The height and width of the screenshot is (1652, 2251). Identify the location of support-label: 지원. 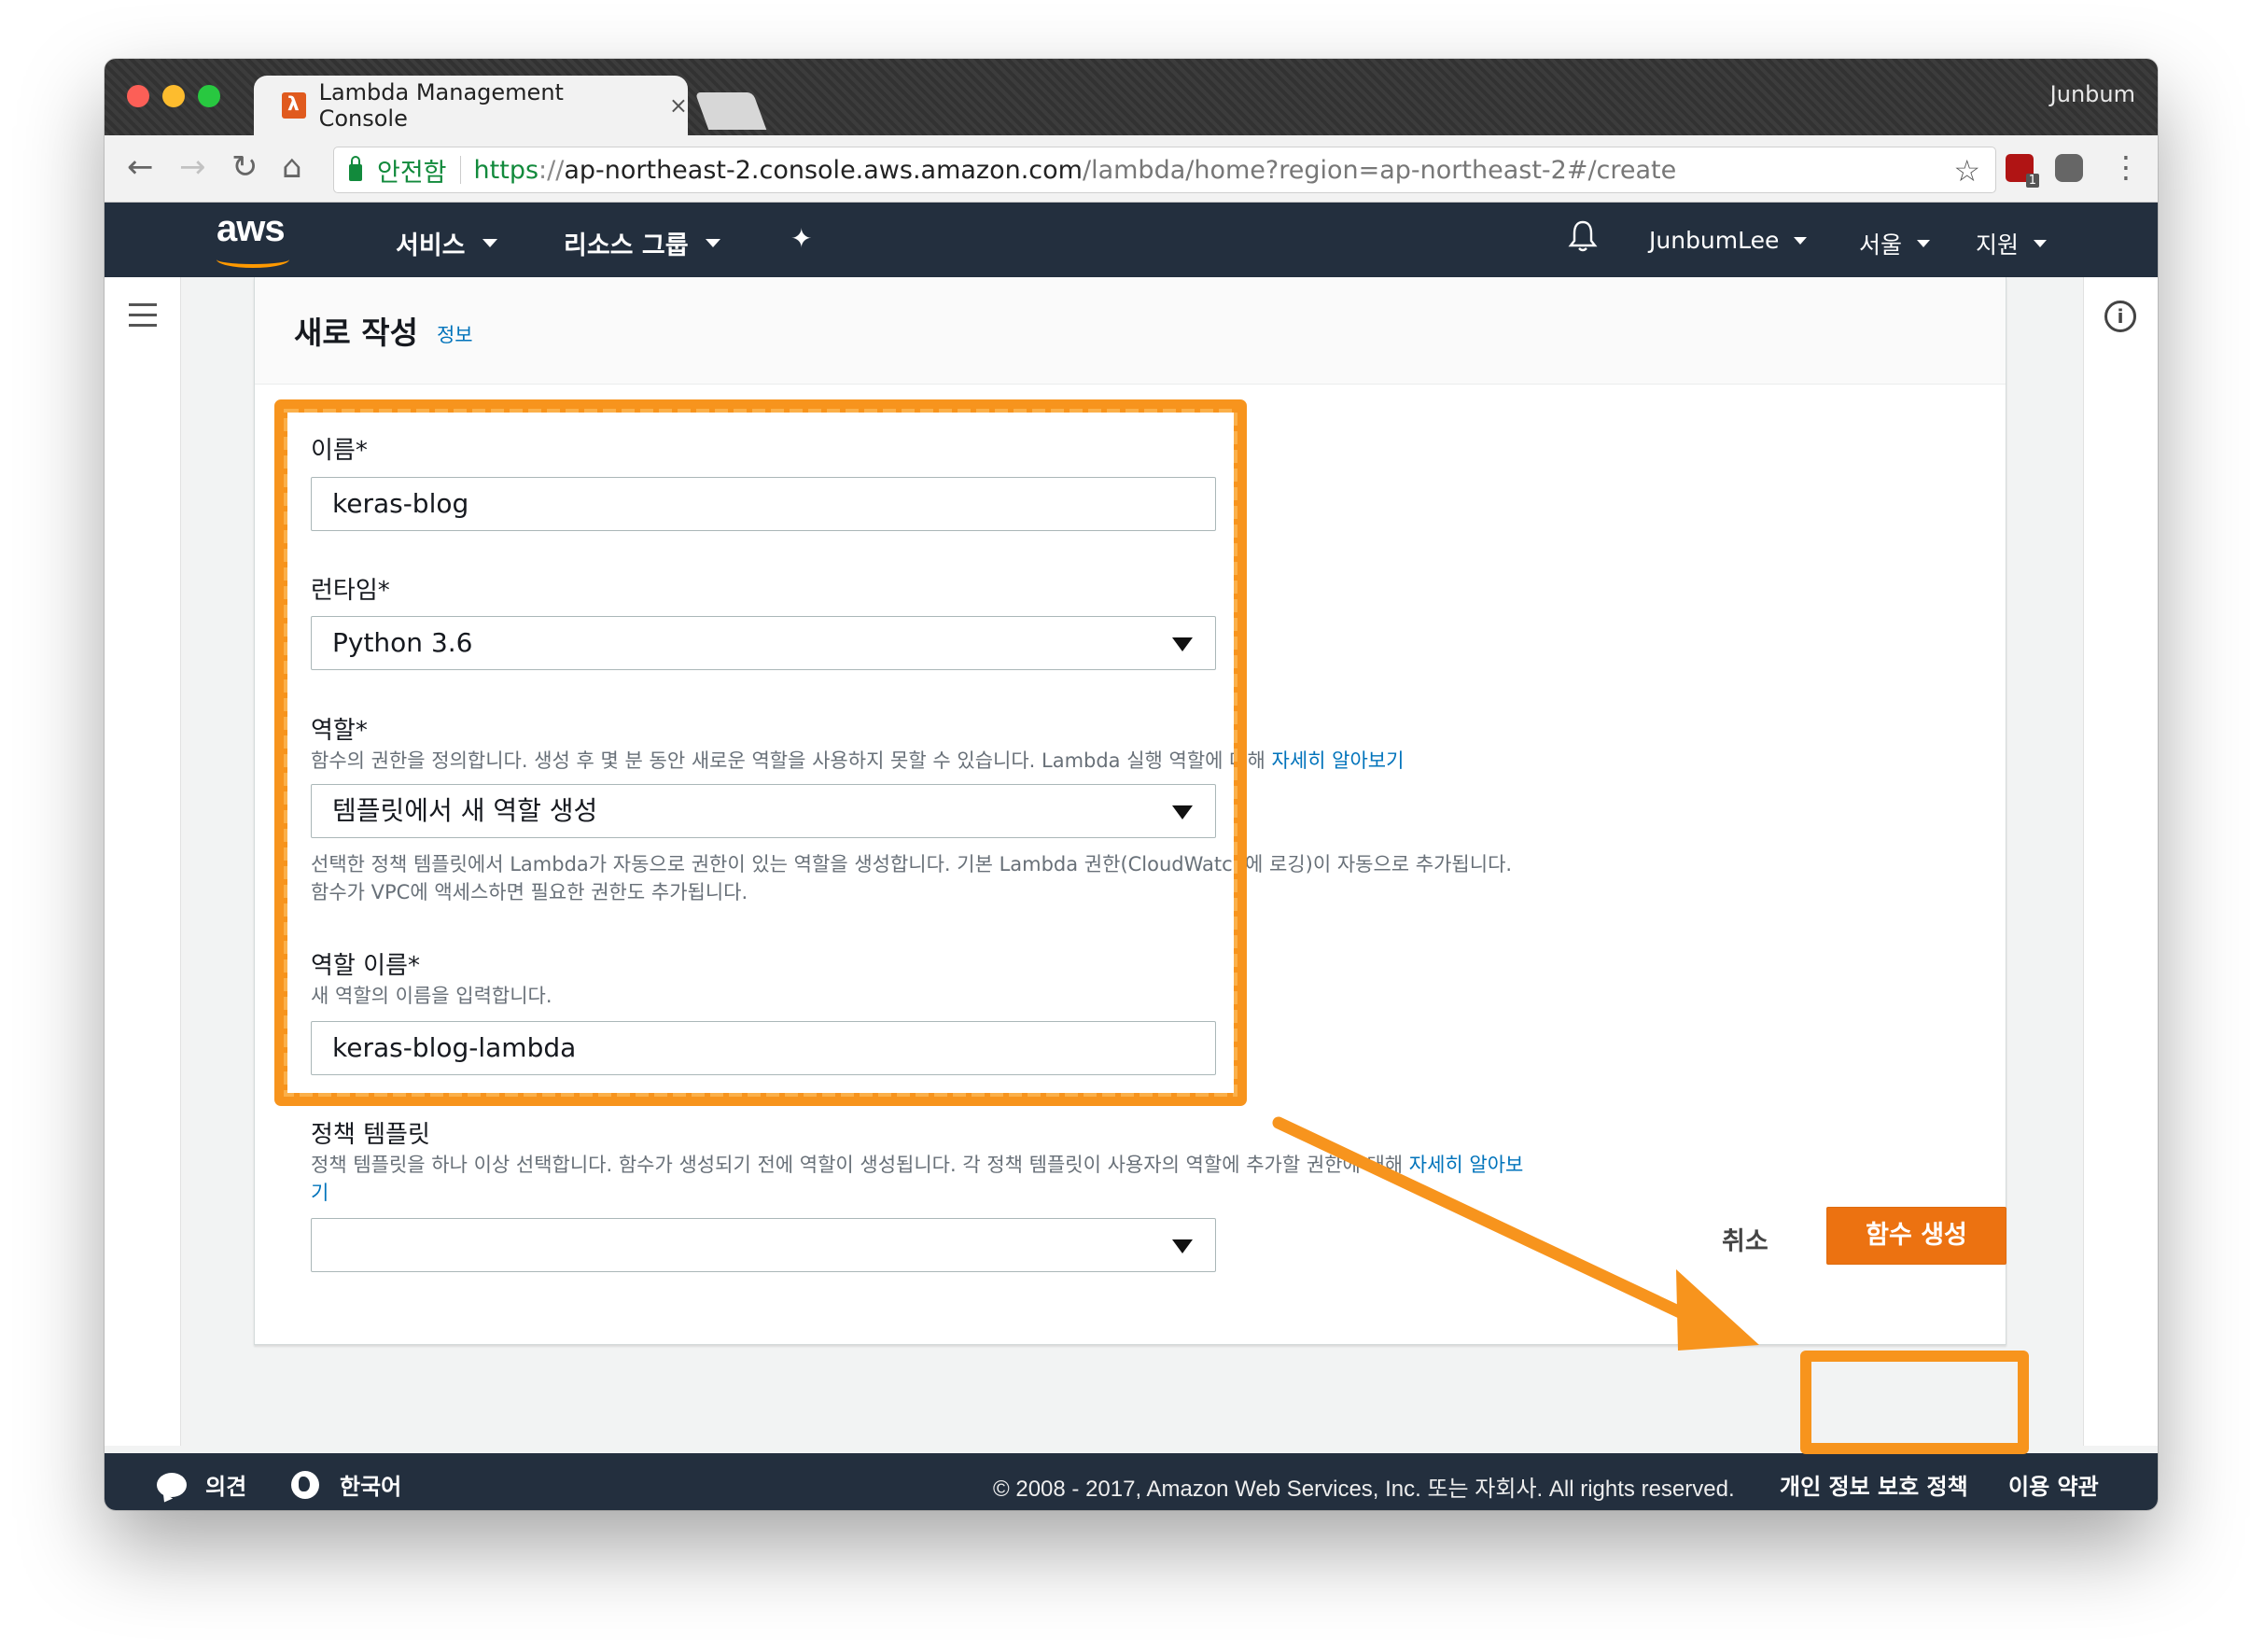
(1998, 245).